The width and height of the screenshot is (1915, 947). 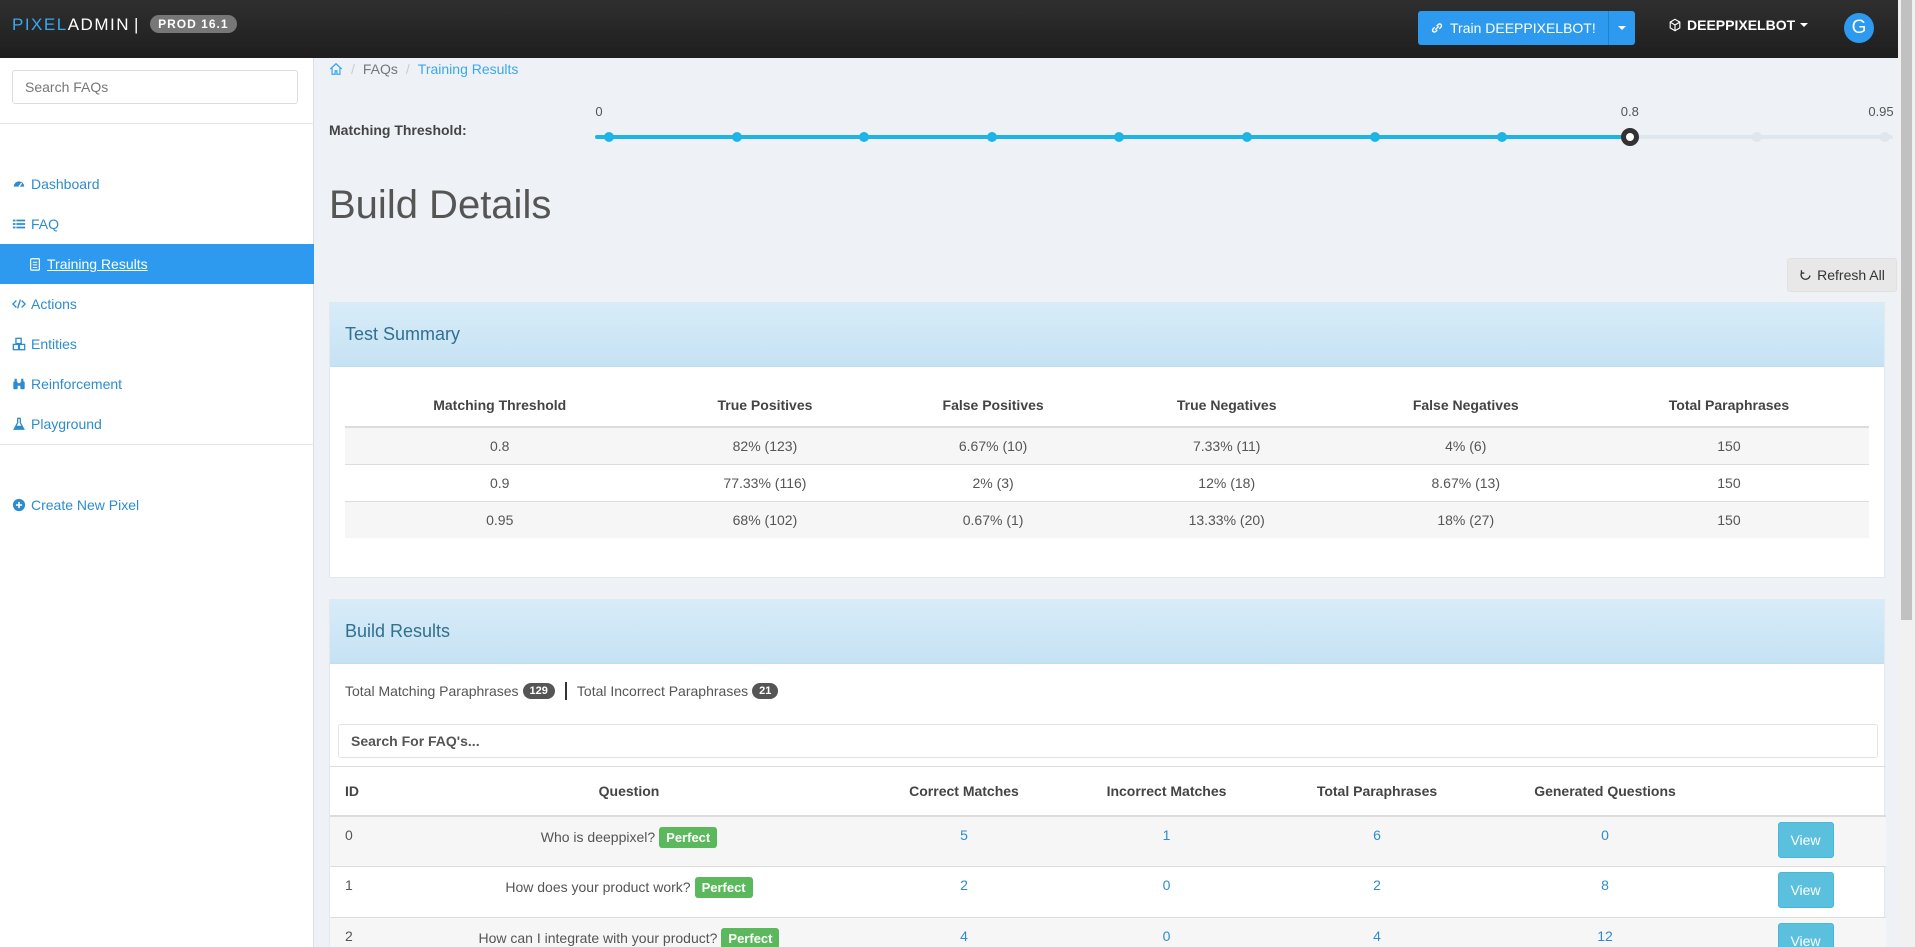 I want to click on page-scrollbar, so click(x=1906, y=473).